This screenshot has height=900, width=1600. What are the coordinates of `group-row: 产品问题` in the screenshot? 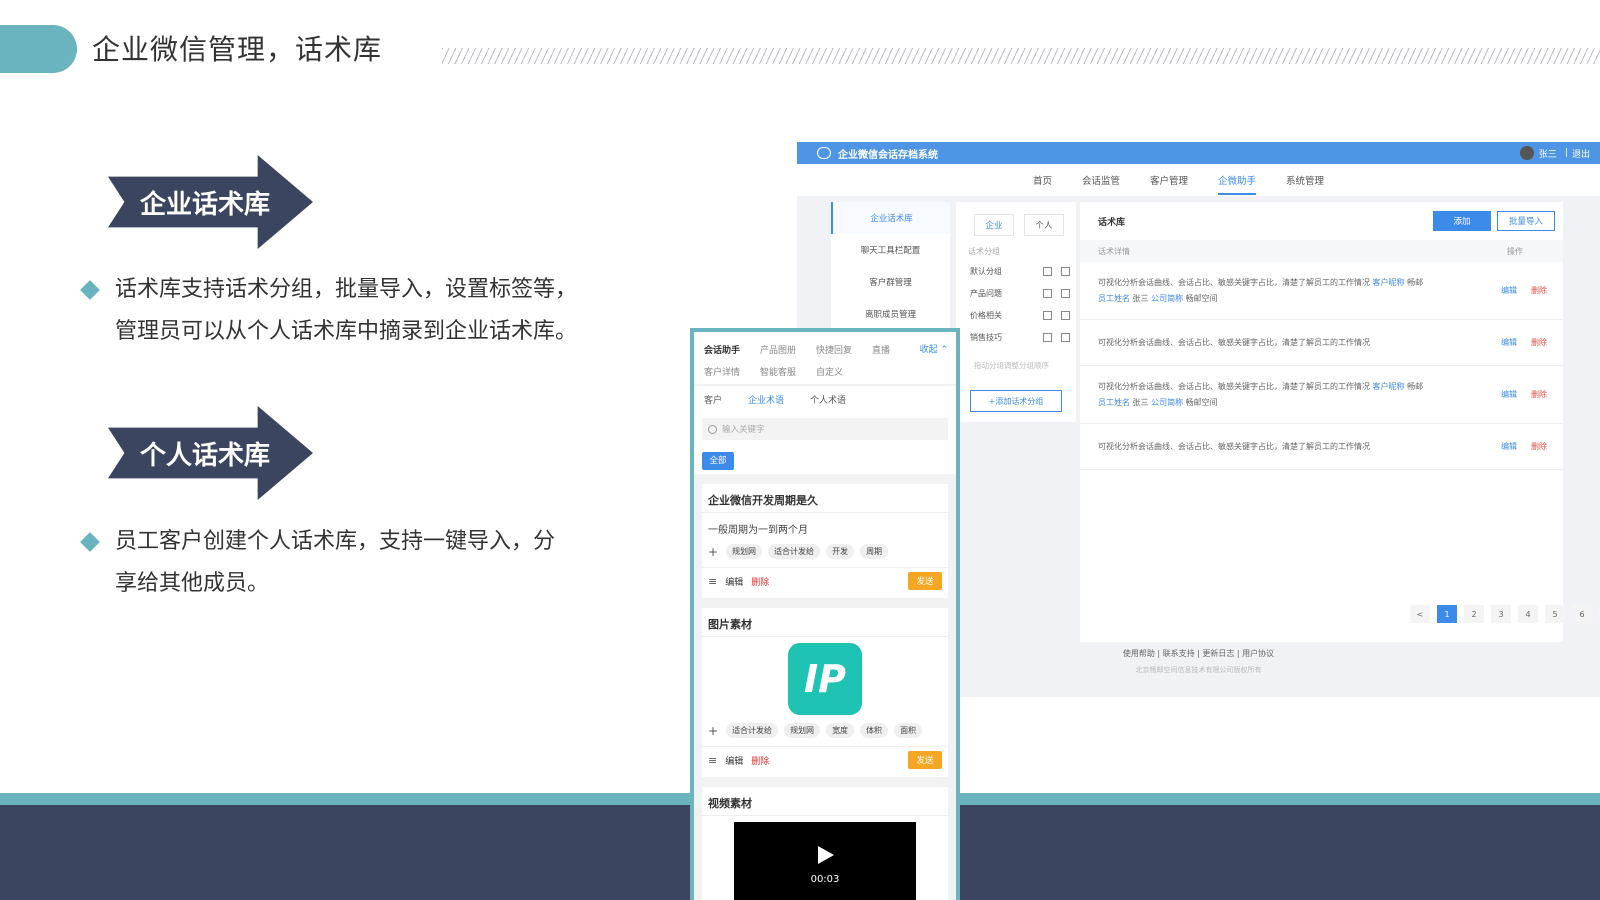 It's located at (1016, 293).